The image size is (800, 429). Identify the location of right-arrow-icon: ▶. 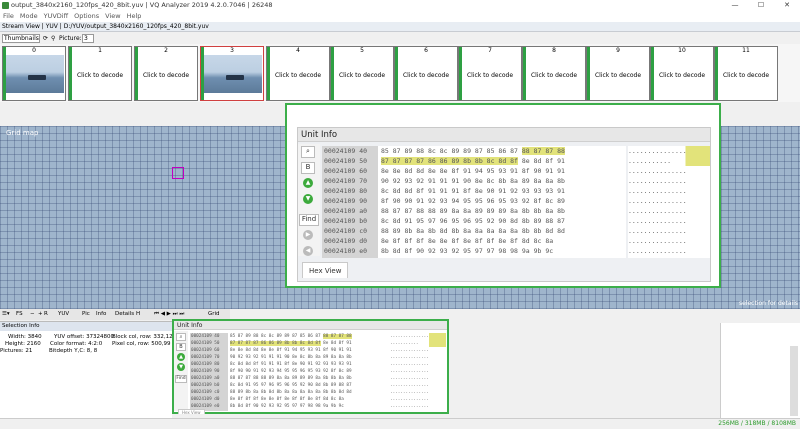
(308, 236).